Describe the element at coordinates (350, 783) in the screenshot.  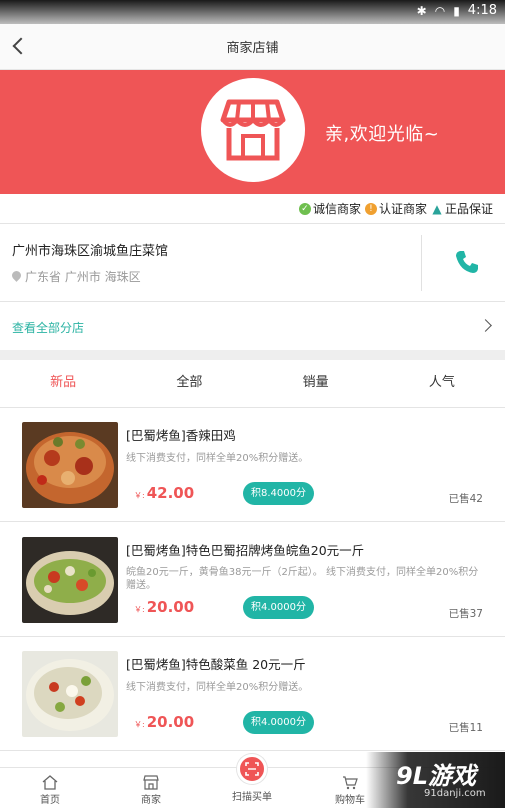
I see `cart-icon` at that location.